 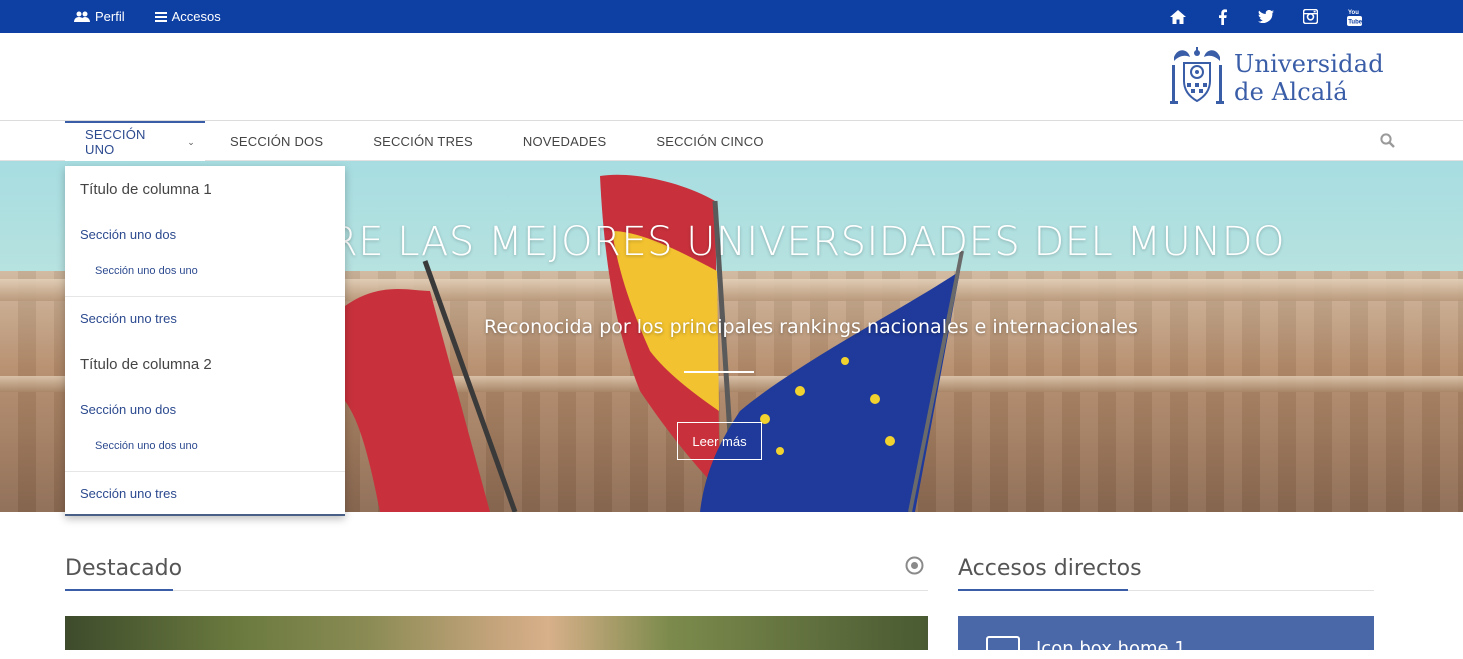 I want to click on hero-title: RE LAS MEJORES UNIVERSIDADES DEL MUNDO, so click(x=808, y=242).